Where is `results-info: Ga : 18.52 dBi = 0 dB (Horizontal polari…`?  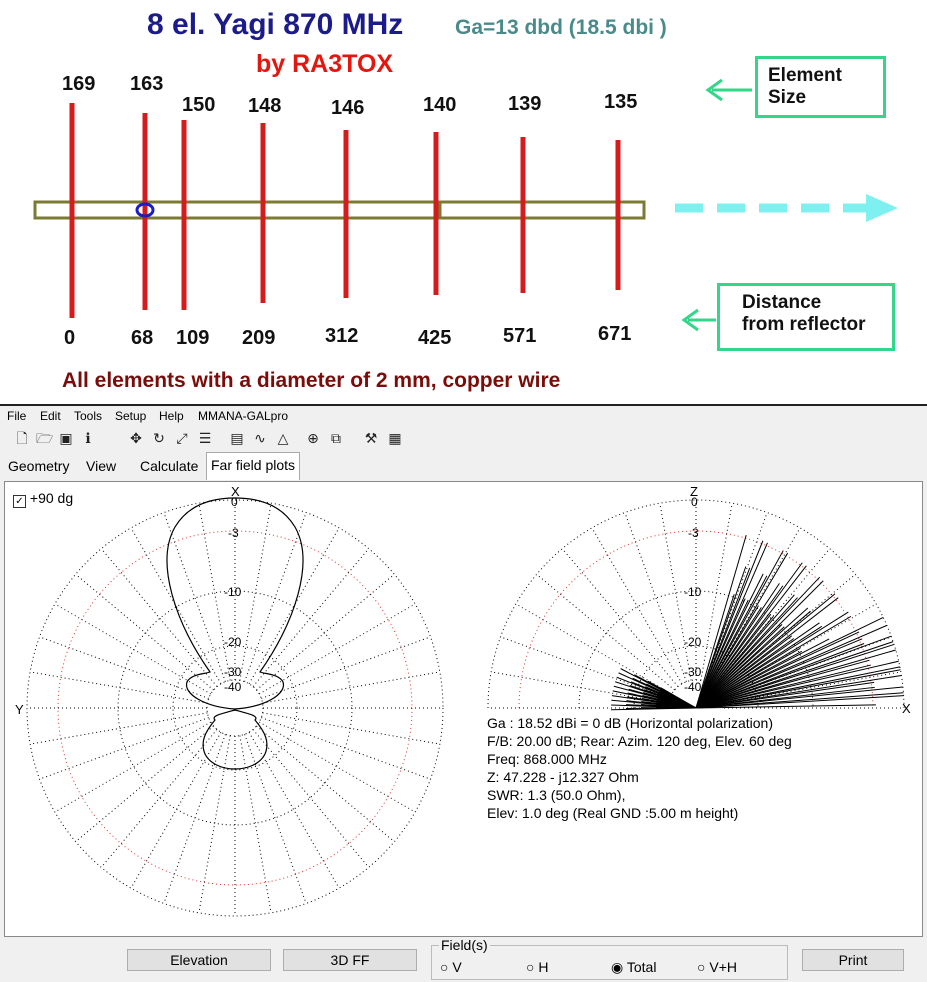
results-info: Ga : 18.52 dBi = 0 dB (Horizontal polari… is located at coordinates (639, 768).